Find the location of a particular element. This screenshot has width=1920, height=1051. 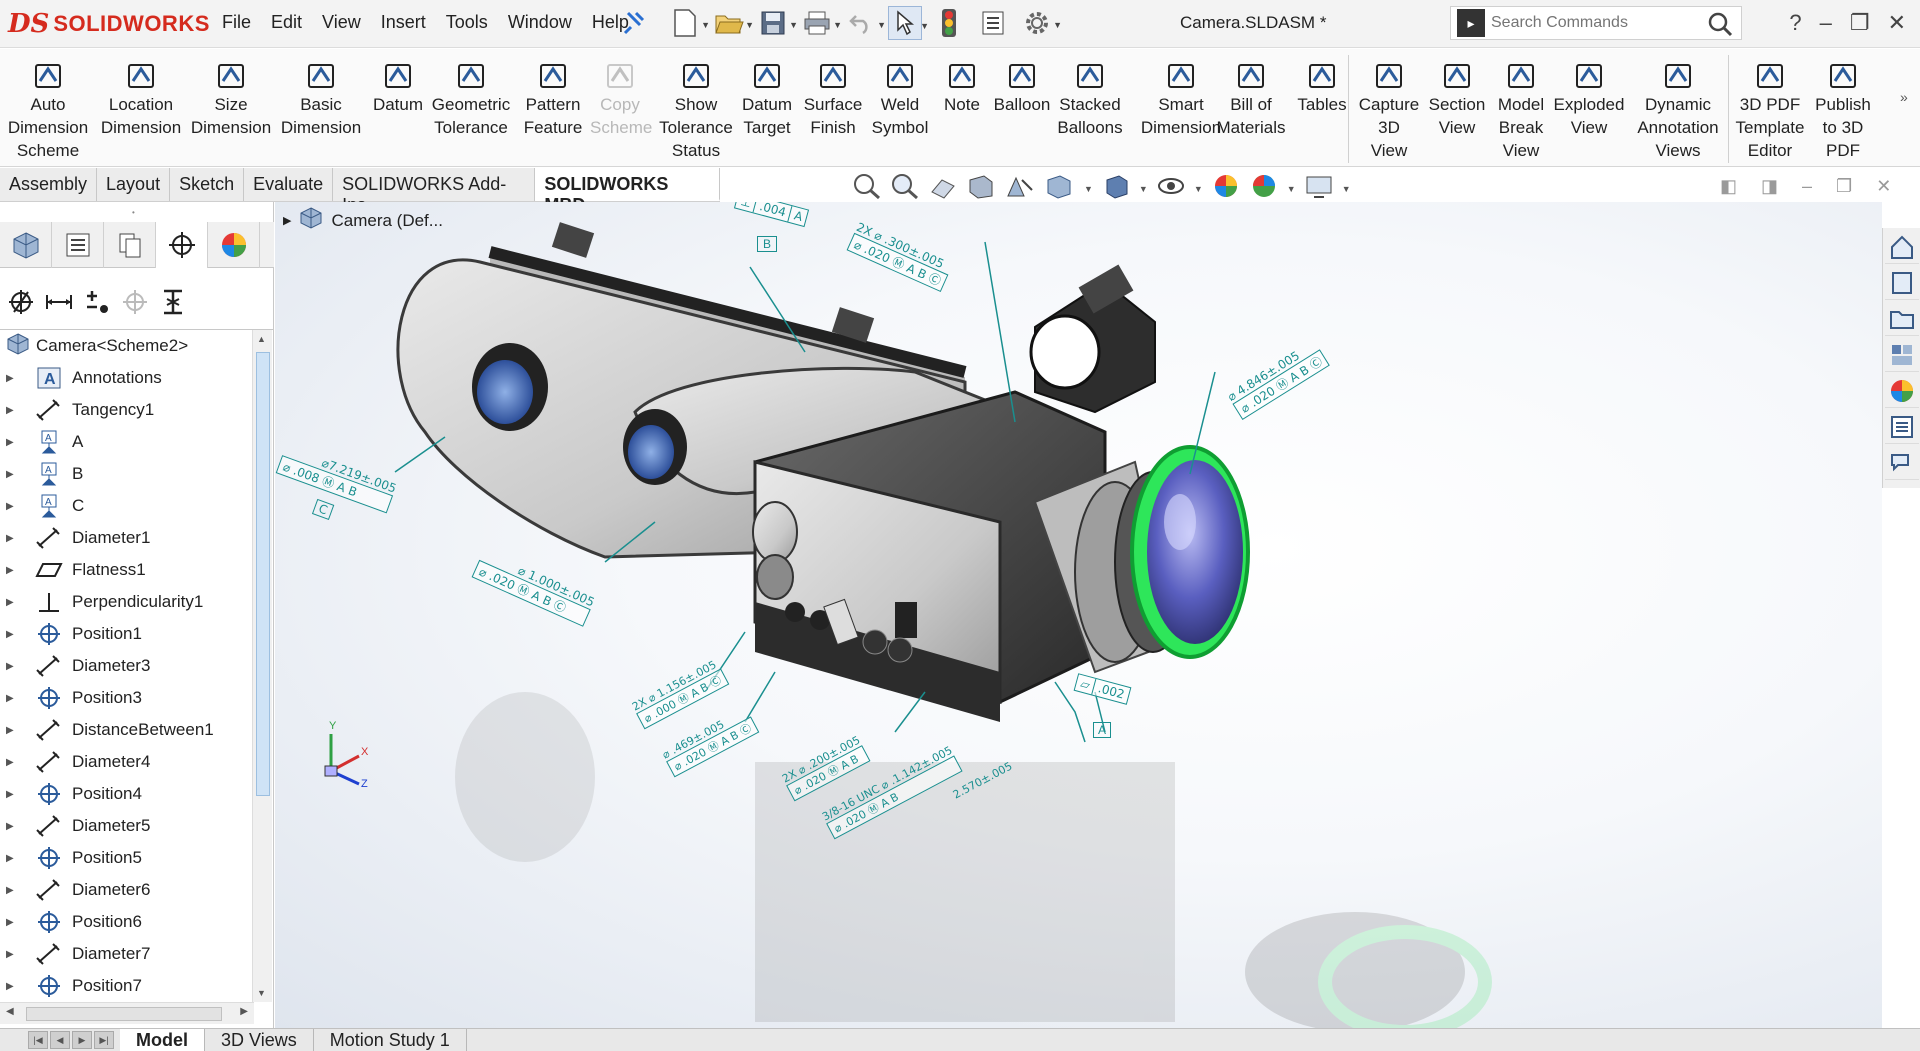

surface-finish-button: Surface Finish is located at coordinates (833, 96).